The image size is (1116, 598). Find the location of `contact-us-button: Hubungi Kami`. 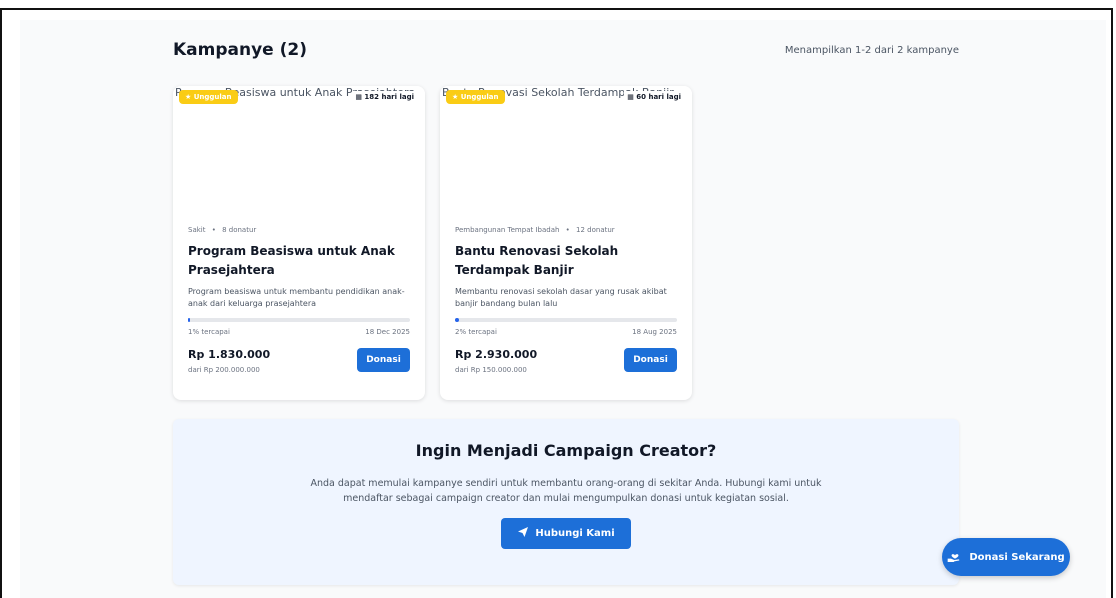

contact-us-button: Hubungi Kami is located at coordinates (566, 533).